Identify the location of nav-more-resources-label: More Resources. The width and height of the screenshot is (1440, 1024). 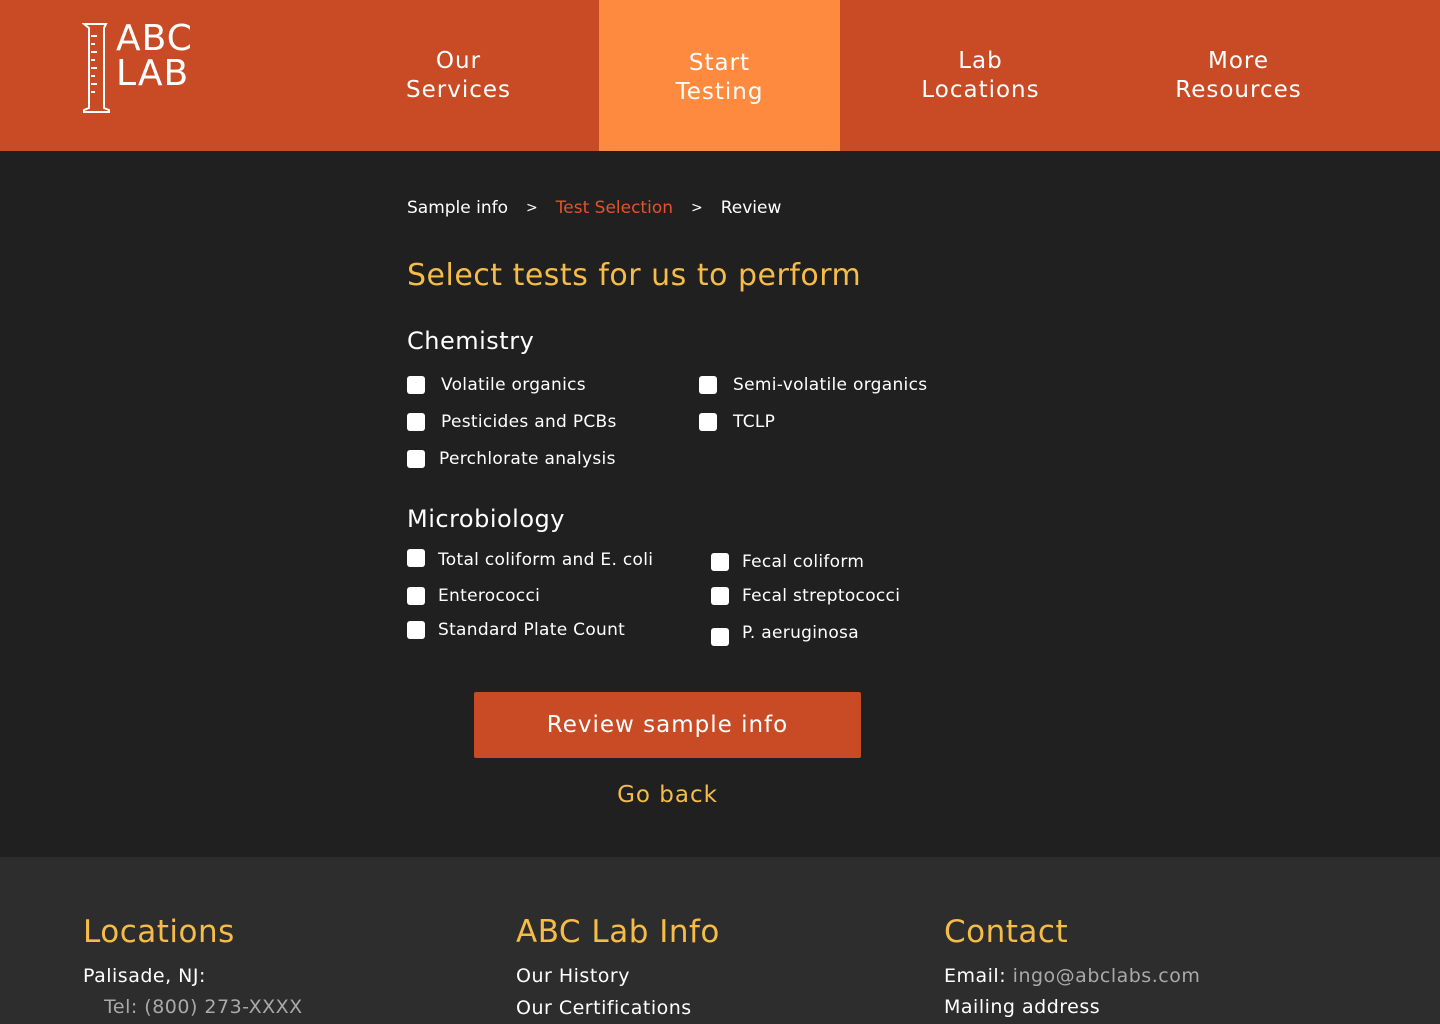
(1238, 75).